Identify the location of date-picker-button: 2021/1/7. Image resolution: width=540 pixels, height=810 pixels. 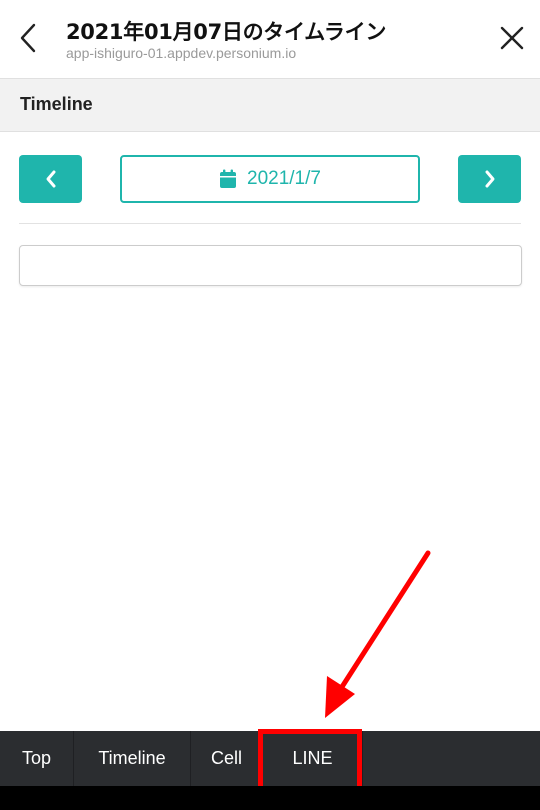
(270, 179).